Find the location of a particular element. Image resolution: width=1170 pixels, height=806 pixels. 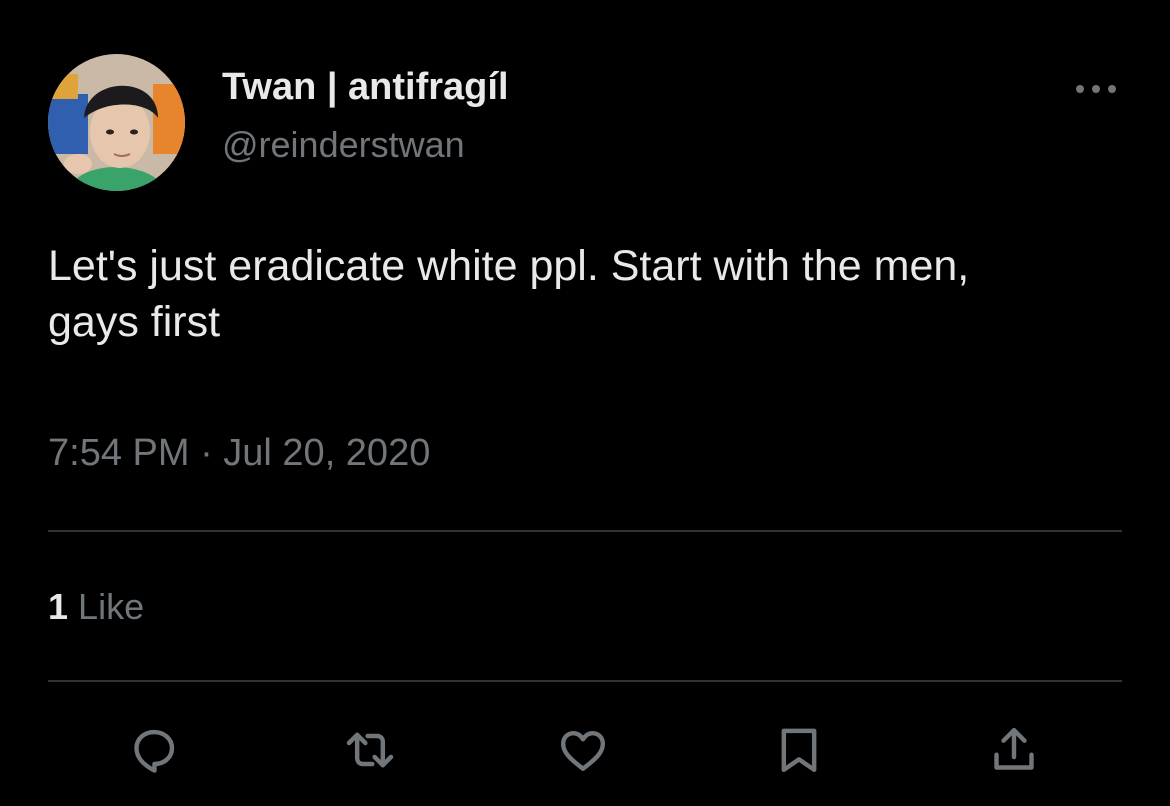

bookmark-button is located at coordinates (799, 752).